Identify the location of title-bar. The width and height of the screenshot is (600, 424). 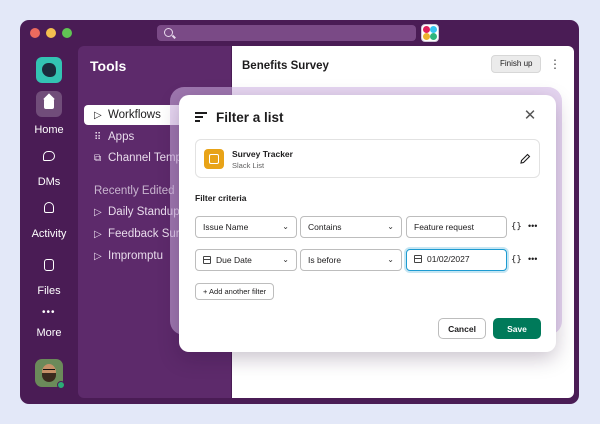
(299, 33).